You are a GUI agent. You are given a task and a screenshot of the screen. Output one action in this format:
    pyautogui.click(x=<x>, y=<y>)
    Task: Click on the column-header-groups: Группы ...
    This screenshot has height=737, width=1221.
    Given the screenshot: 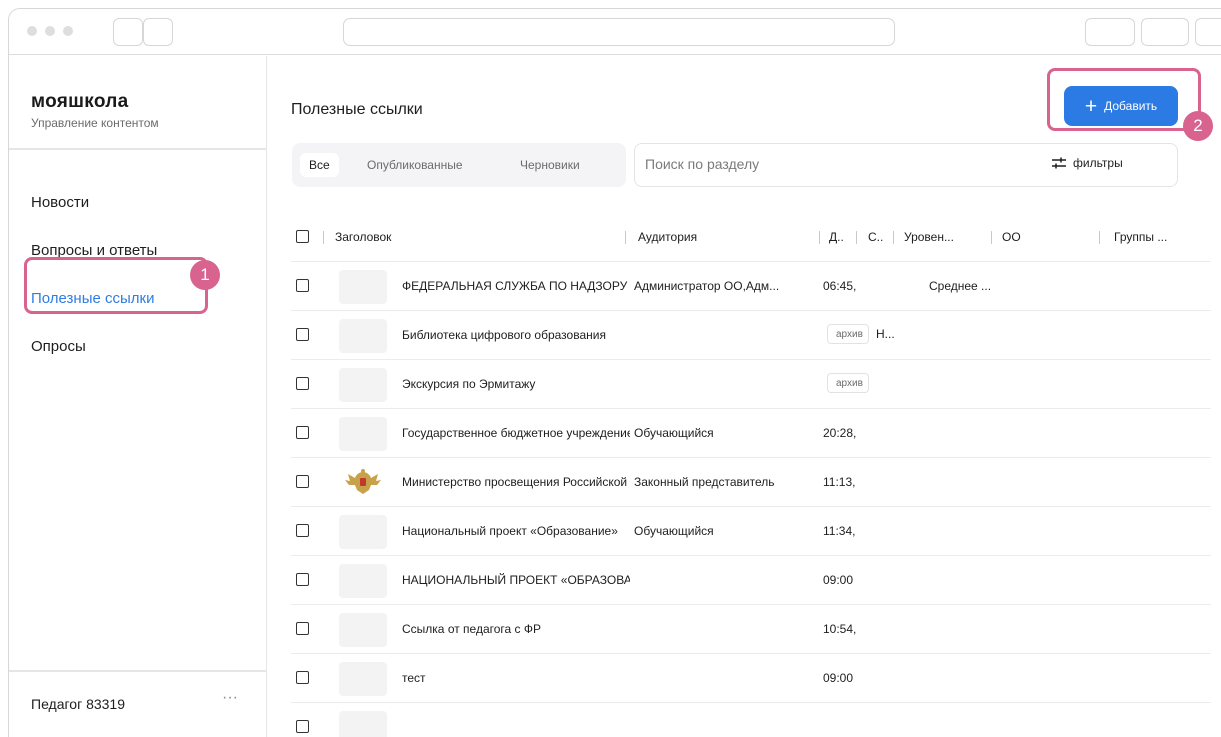 What is the action you would take?
    pyautogui.click(x=1140, y=237)
    